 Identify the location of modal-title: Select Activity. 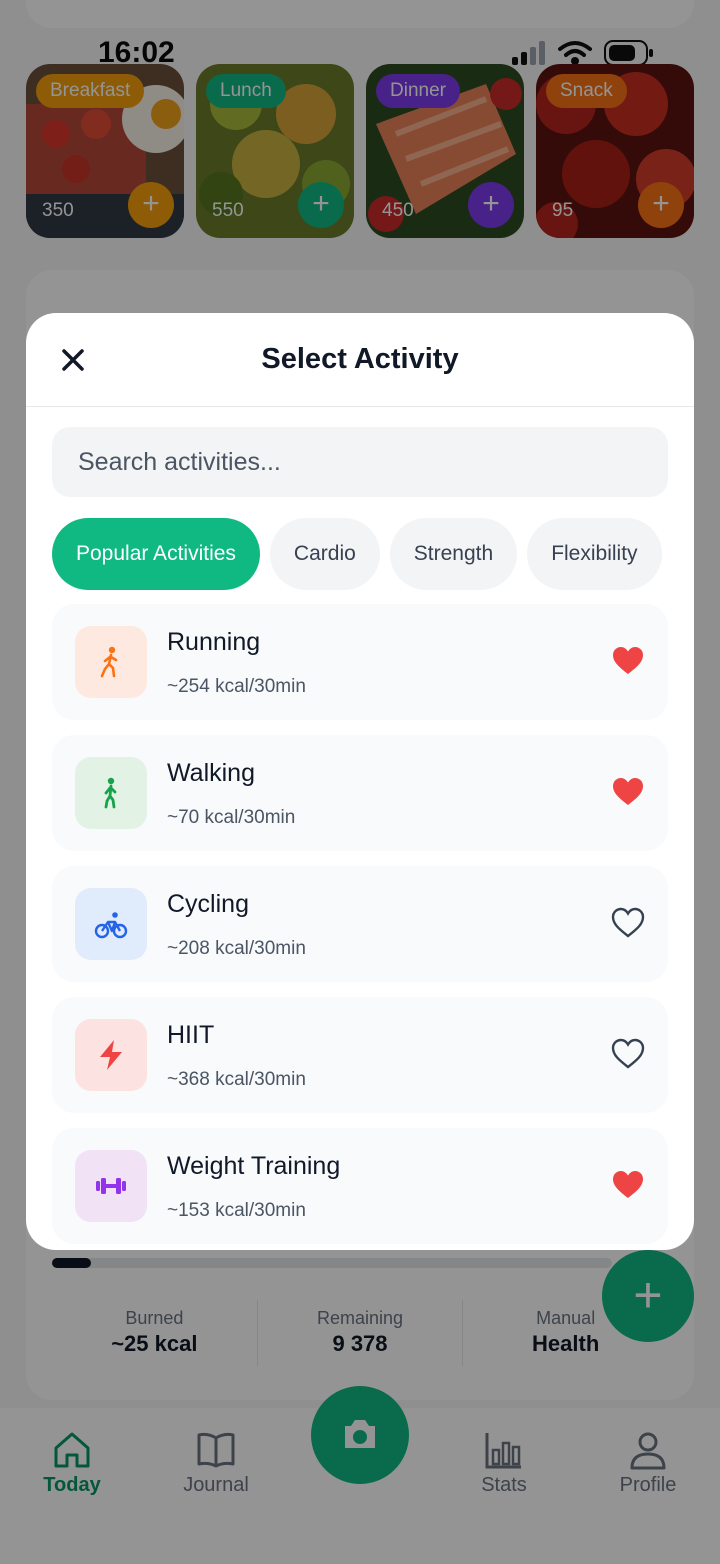
(360, 359).